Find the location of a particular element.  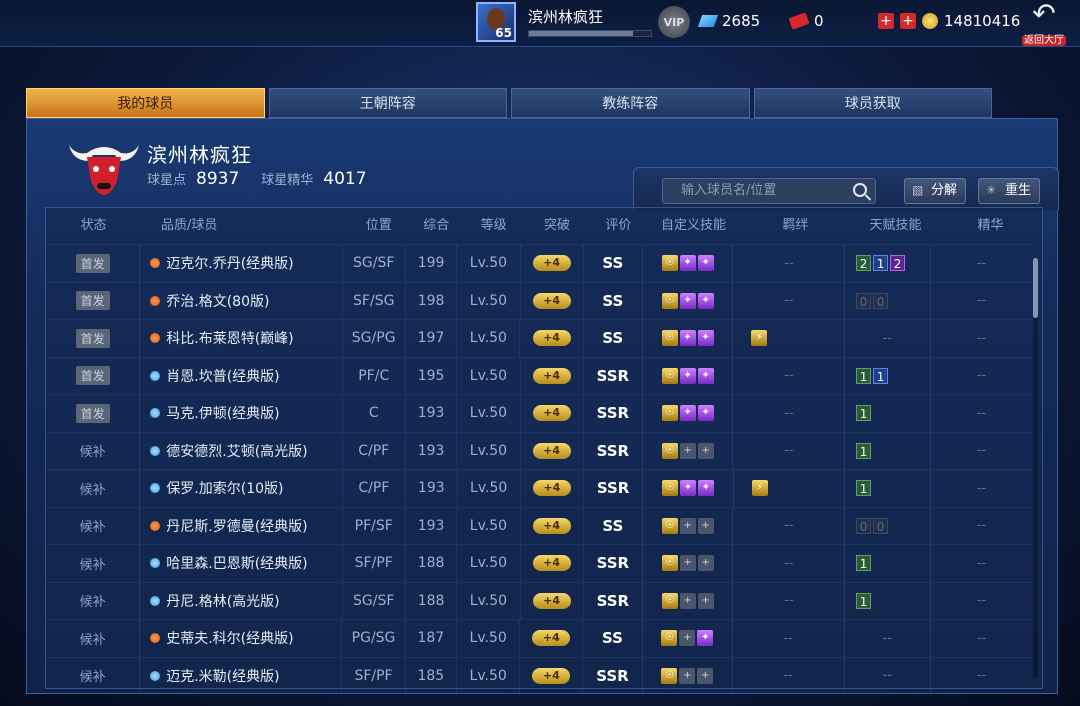

col-header-status: 状态 is located at coordinates (93, 226).